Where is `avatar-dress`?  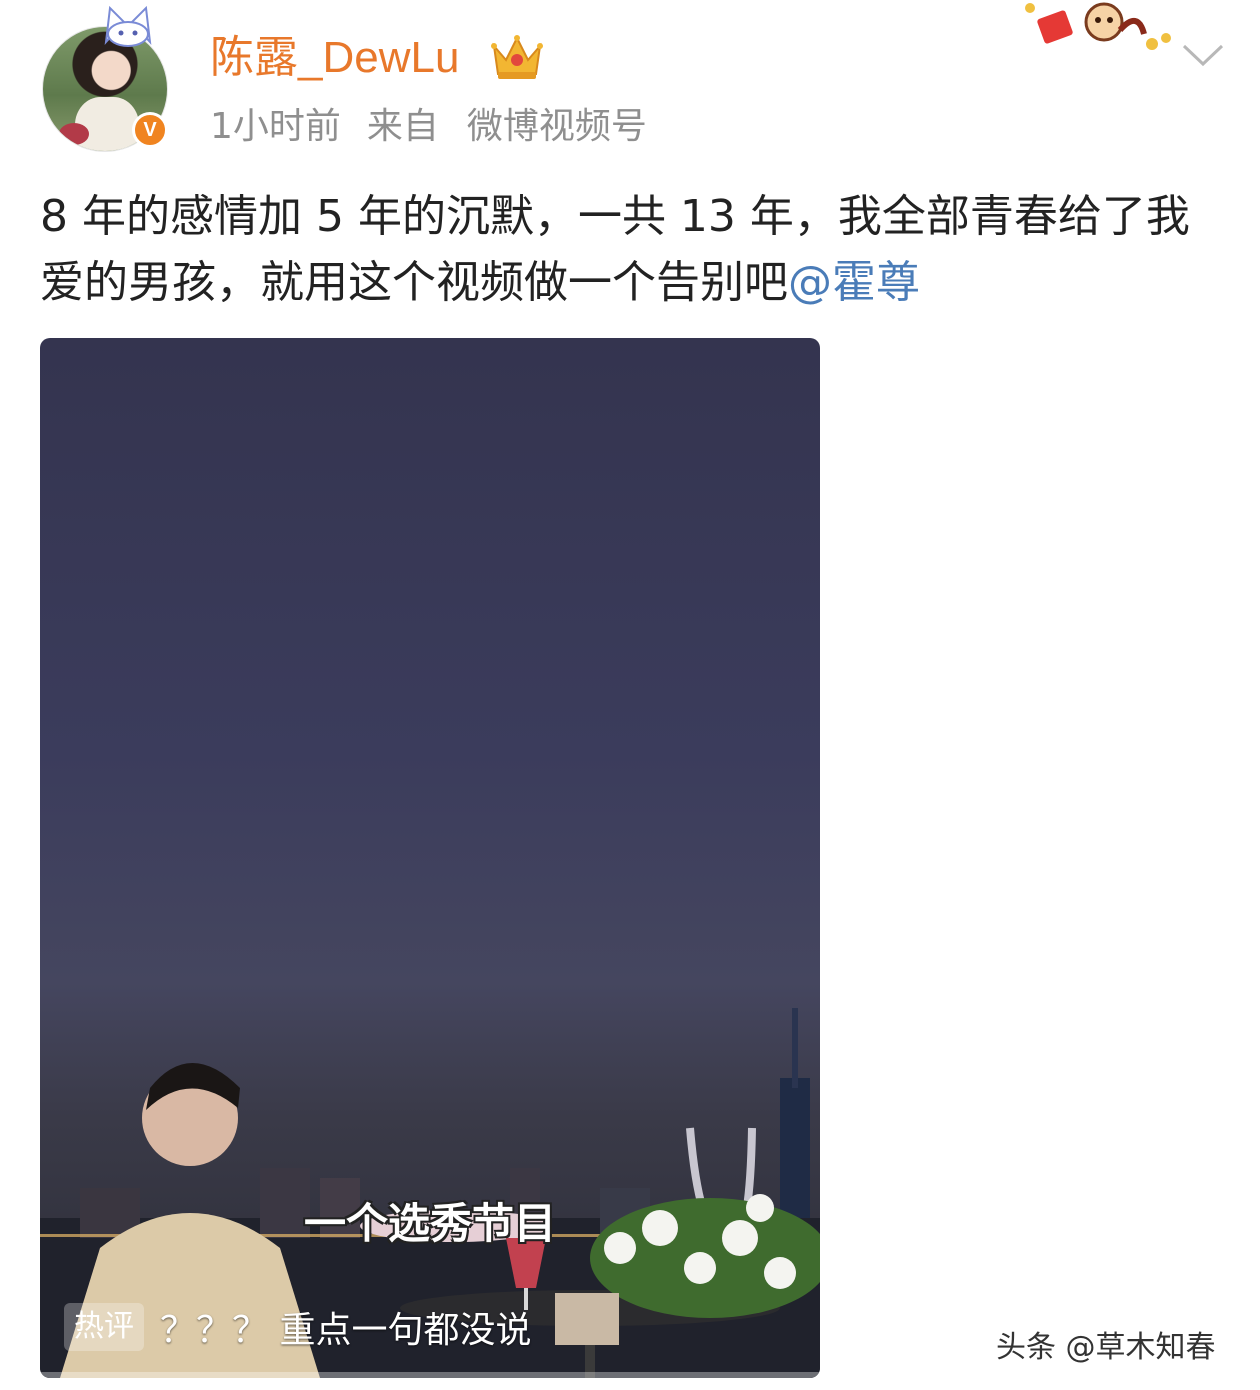 avatar-dress is located at coordinates (107, 124).